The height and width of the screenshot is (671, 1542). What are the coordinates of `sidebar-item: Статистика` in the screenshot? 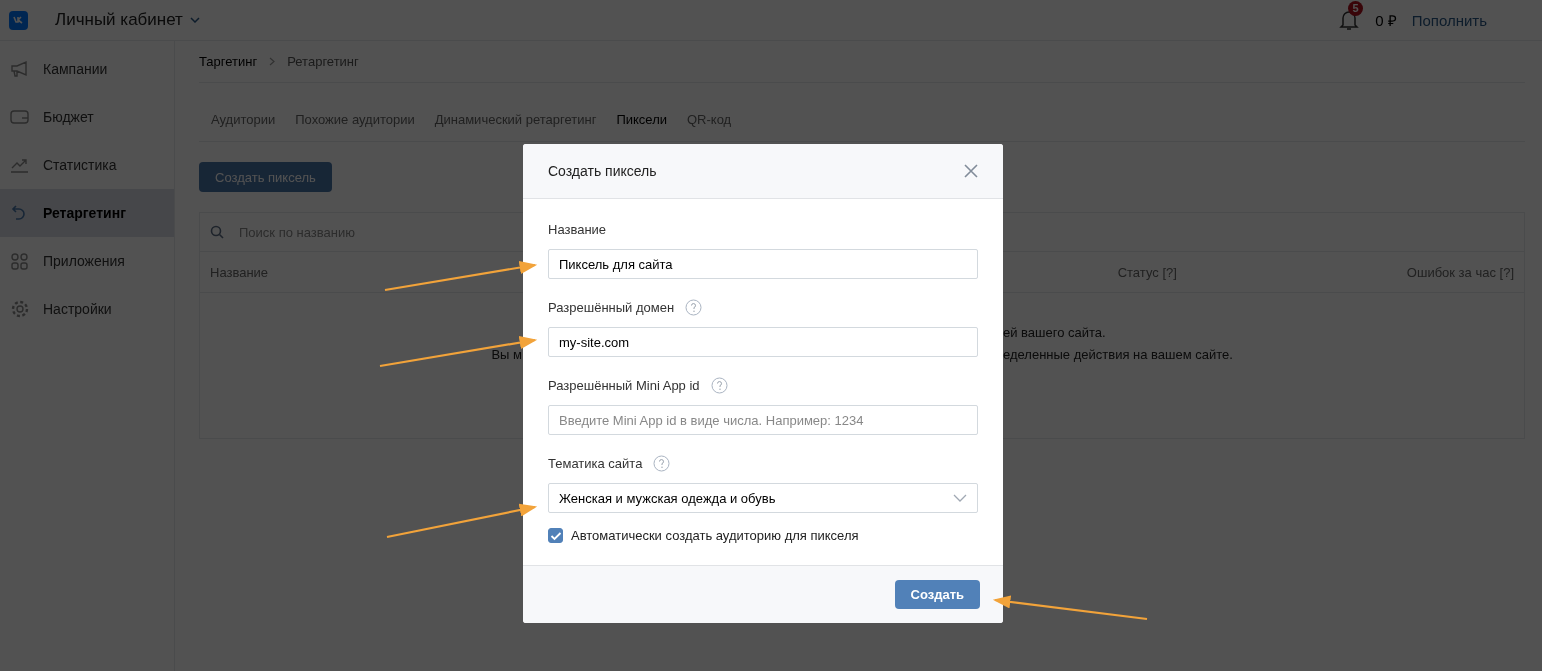 It's located at (87, 165).